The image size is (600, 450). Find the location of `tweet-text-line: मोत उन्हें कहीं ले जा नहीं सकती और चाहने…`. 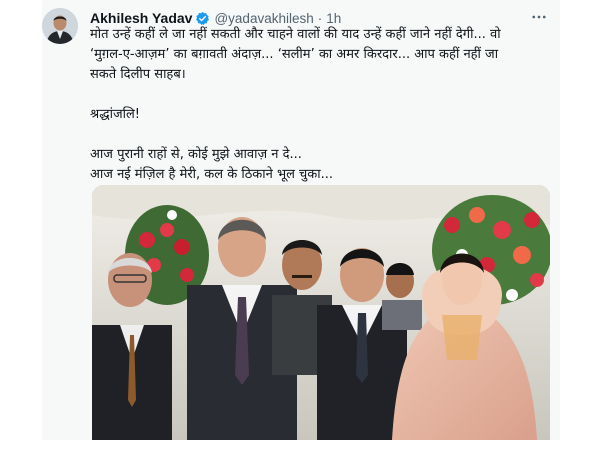

tweet-text-line: मोत उन्हें कहीं ले जा नहीं सकती और चाहने… is located at coordinates (295, 34).